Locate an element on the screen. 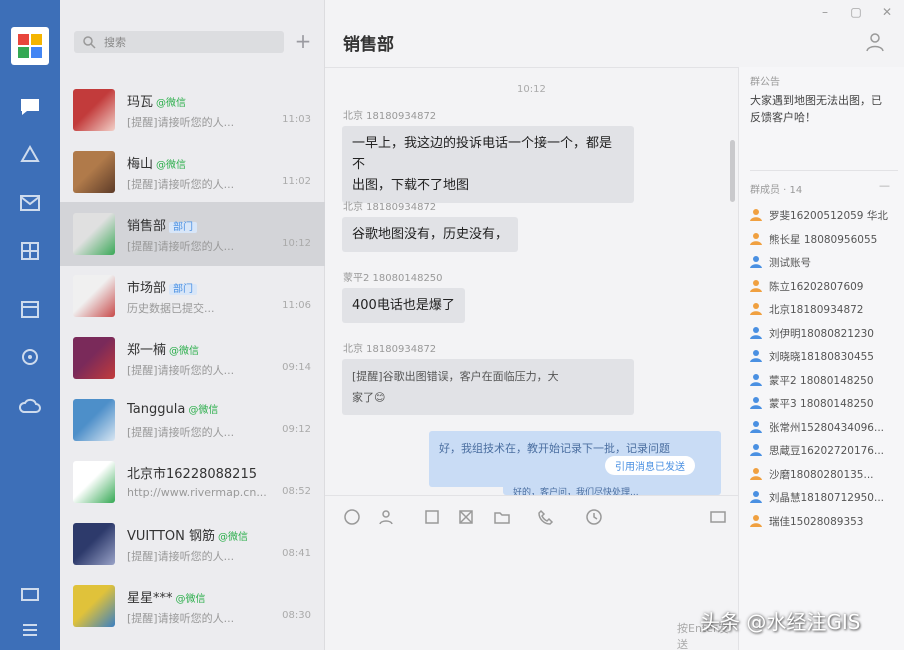 The width and height of the screenshot is (904, 650). conversation-name: 梅山 @微信 is located at coordinates (156, 162).